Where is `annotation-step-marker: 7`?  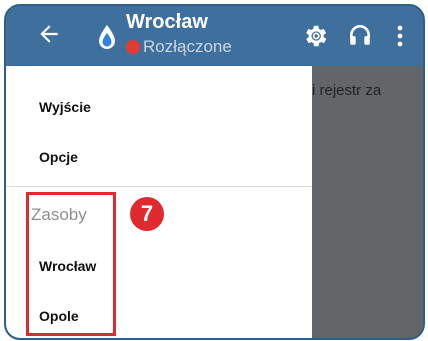
annotation-step-marker: 7 is located at coordinates (147, 214).